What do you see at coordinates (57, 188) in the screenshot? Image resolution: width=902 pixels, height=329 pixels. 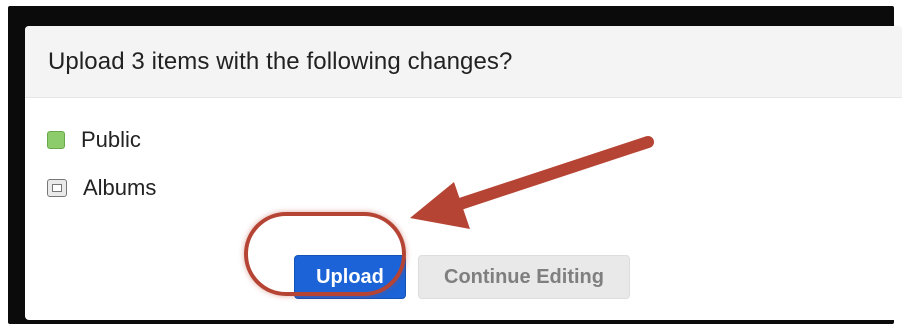 I see `albums-icon` at bounding box center [57, 188].